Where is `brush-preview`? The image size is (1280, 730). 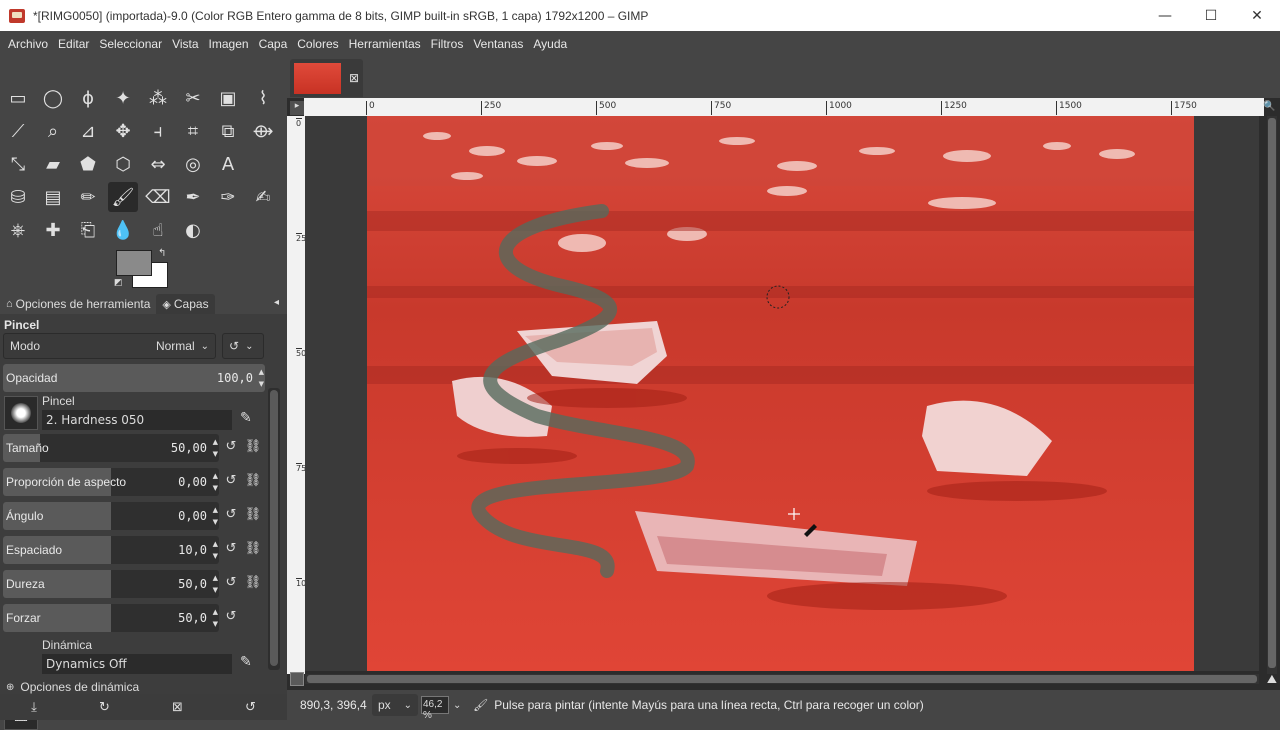
brush-preview is located at coordinates (21, 413).